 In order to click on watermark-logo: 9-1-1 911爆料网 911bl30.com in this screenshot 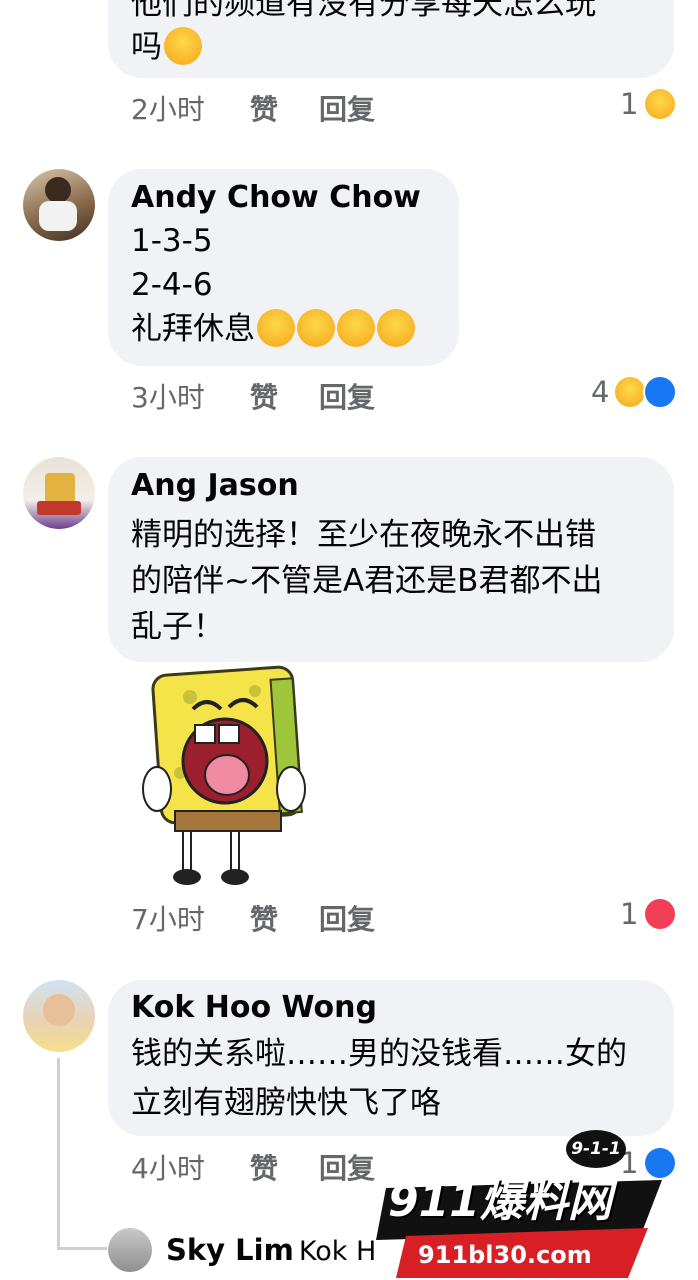, I will do `click(519, 1203)`.